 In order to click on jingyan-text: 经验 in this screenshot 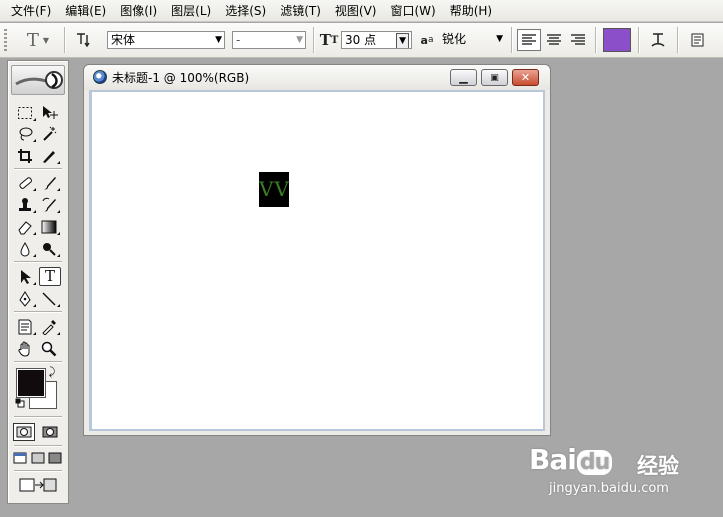, I will do `click(658, 466)`.